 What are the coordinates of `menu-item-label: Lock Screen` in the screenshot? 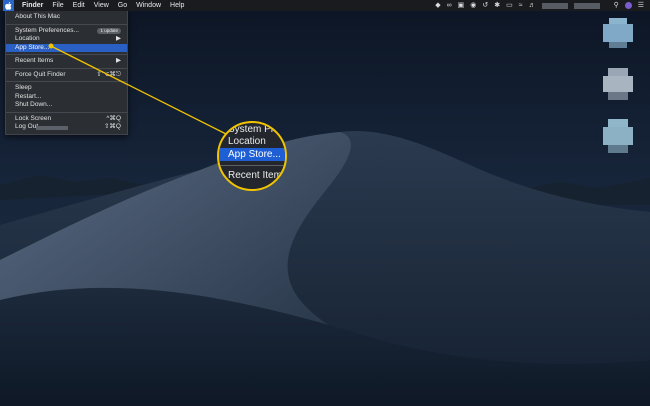 It's located at (33, 118).